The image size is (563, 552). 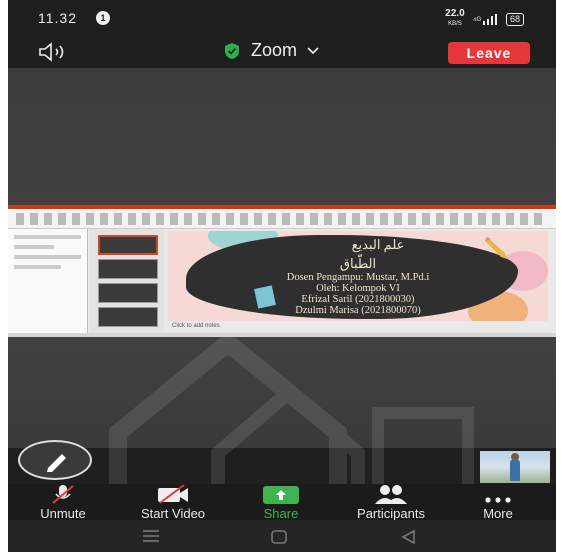 What do you see at coordinates (514, 19) in the screenshot?
I see `battery-icon: 68` at bounding box center [514, 19].